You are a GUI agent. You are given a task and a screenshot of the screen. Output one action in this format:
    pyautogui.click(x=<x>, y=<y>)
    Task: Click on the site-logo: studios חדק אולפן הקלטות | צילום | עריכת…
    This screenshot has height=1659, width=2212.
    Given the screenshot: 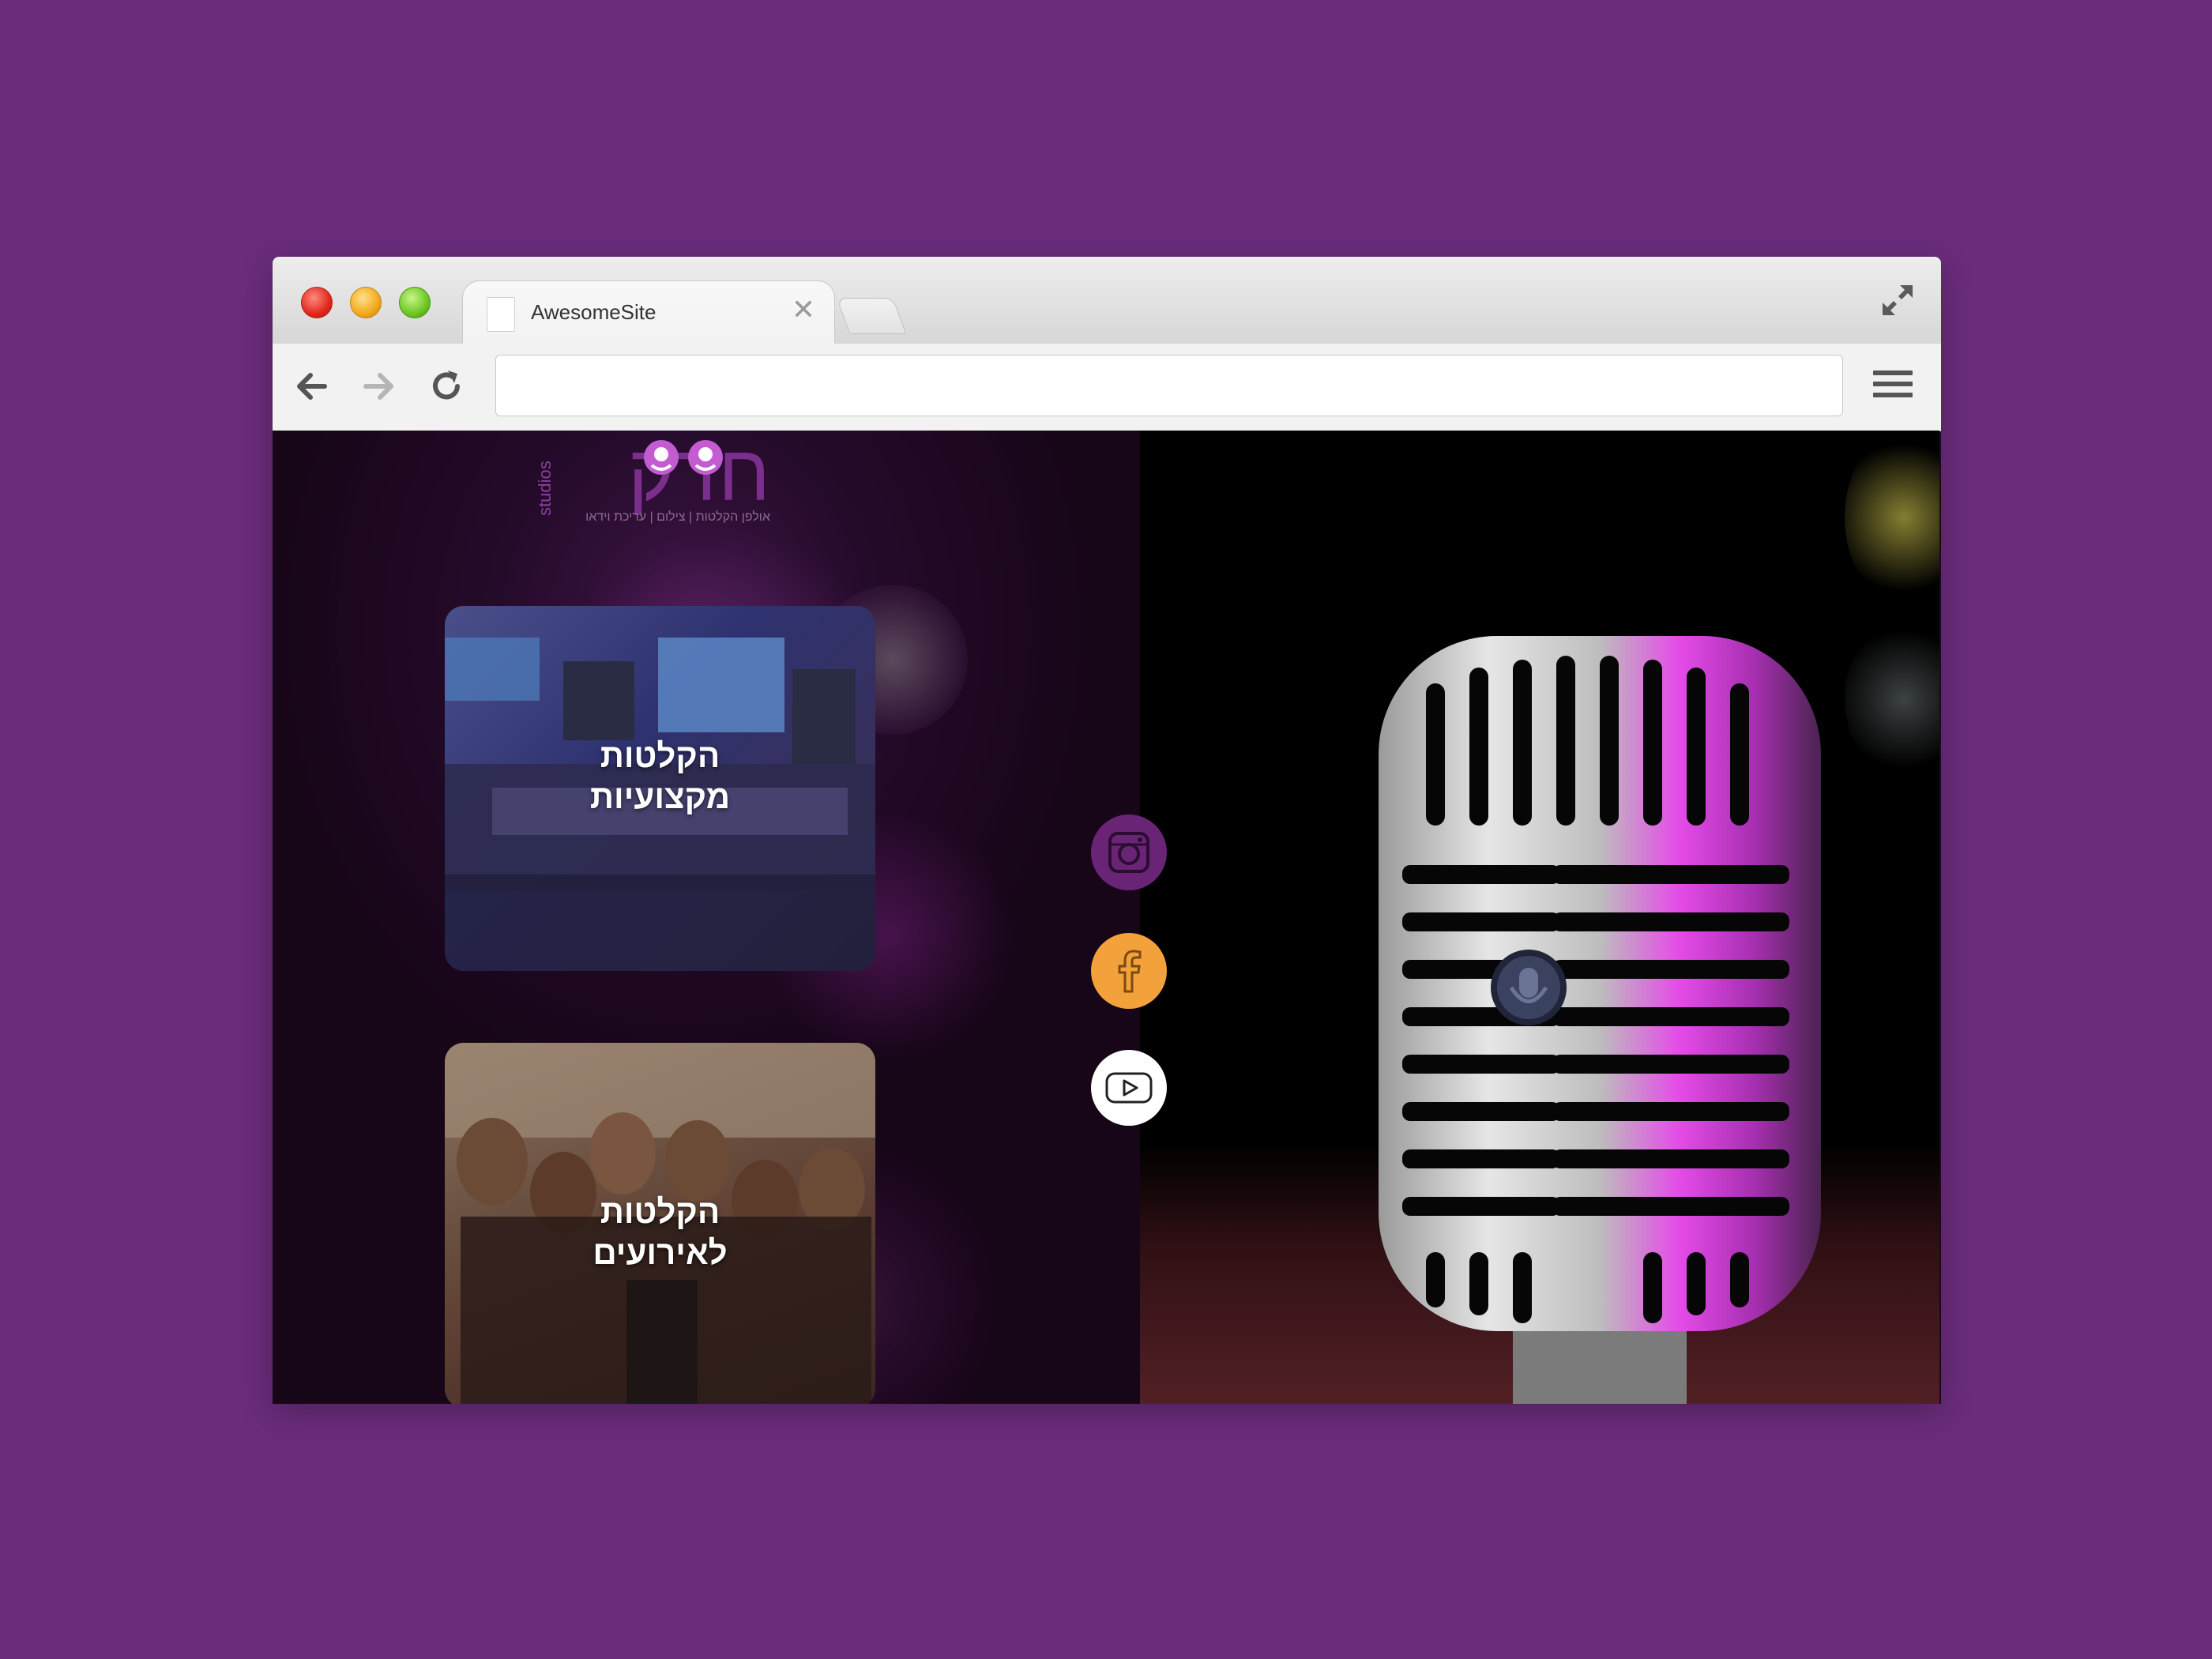 What is the action you would take?
    pyautogui.click(x=659, y=478)
    